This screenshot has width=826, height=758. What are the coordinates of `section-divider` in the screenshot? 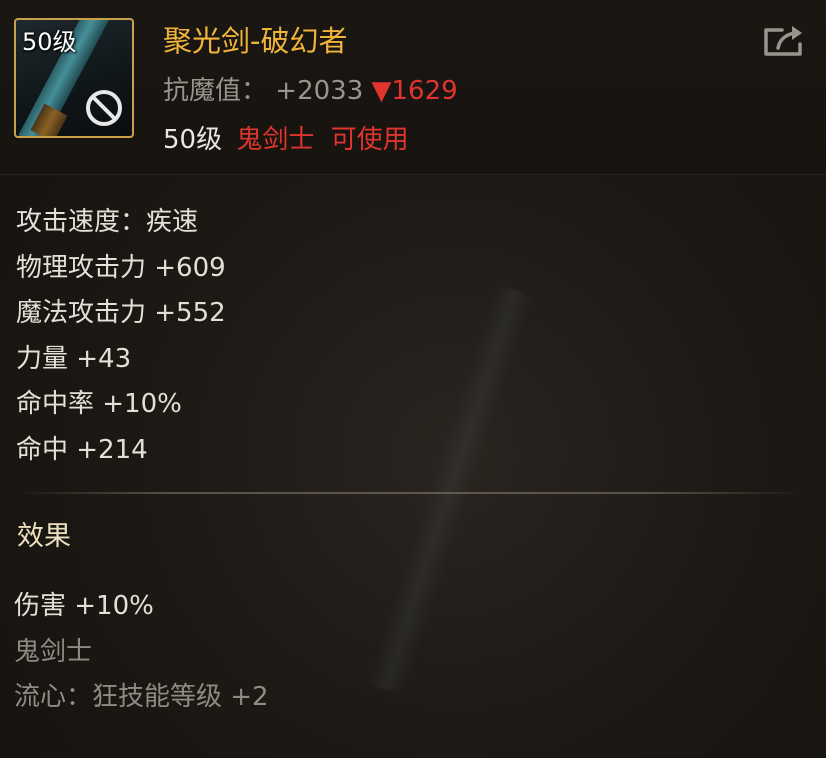 It's located at (409, 493).